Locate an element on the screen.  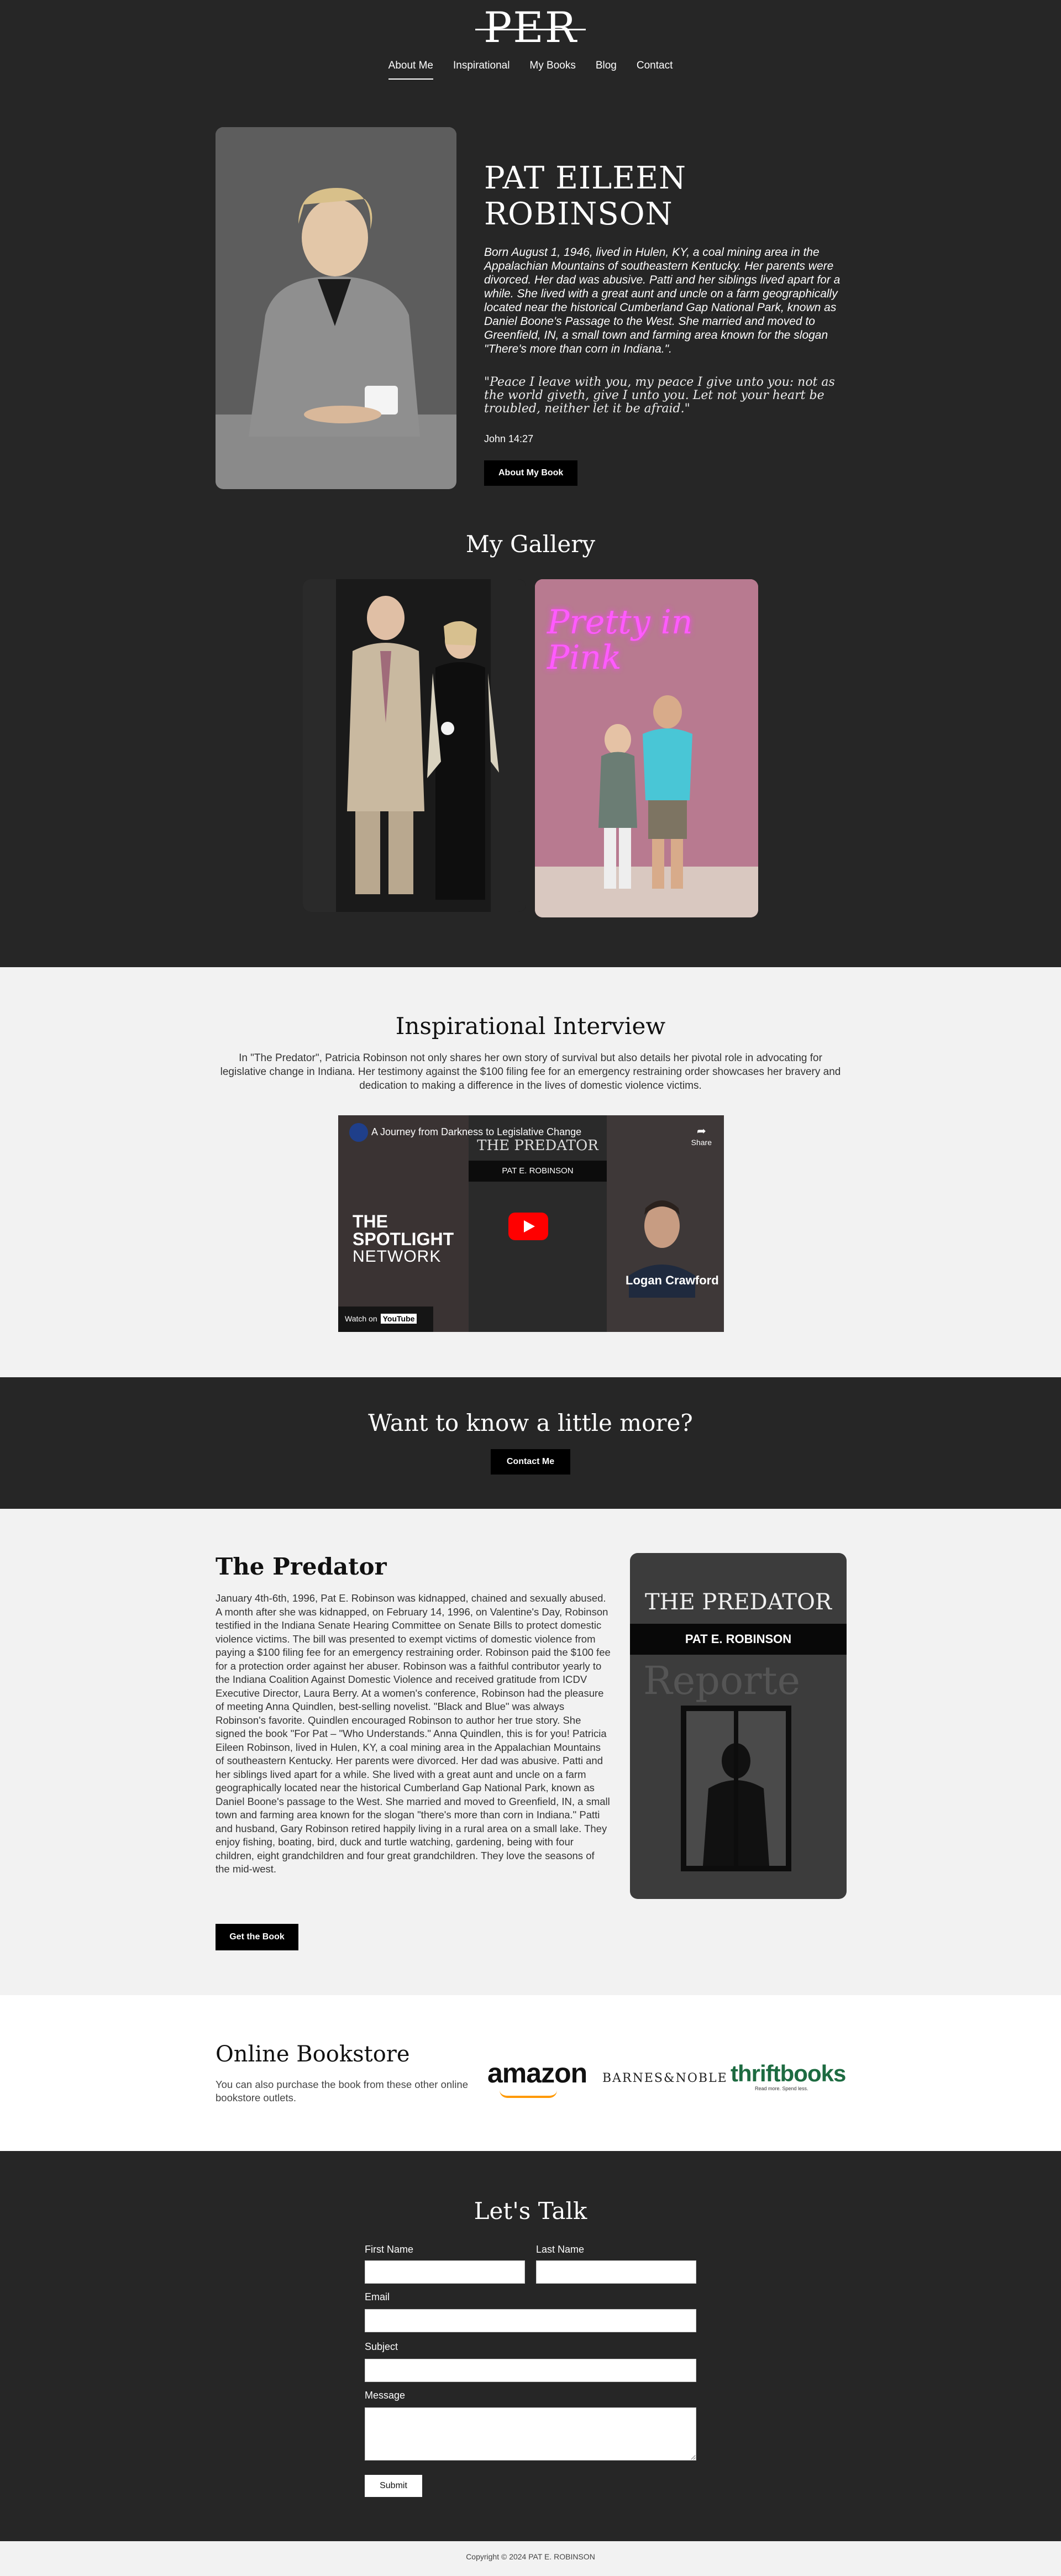
author-portrait is located at coordinates (336, 308).